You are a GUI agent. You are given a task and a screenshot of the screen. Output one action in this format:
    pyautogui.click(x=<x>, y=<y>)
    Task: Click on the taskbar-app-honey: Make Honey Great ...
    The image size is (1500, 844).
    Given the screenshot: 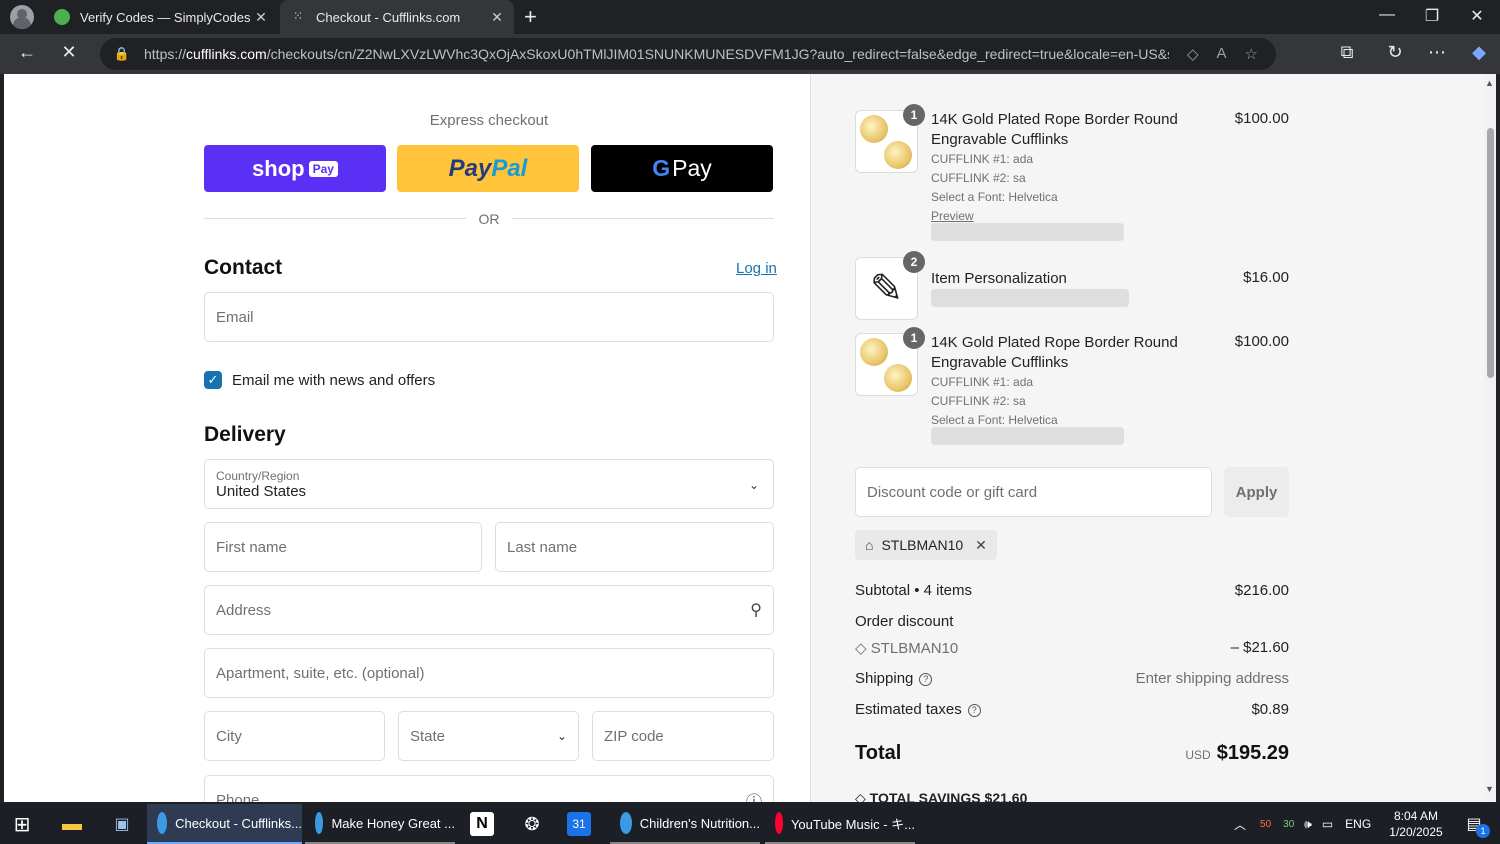 What is the action you would take?
    pyautogui.click(x=380, y=824)
    